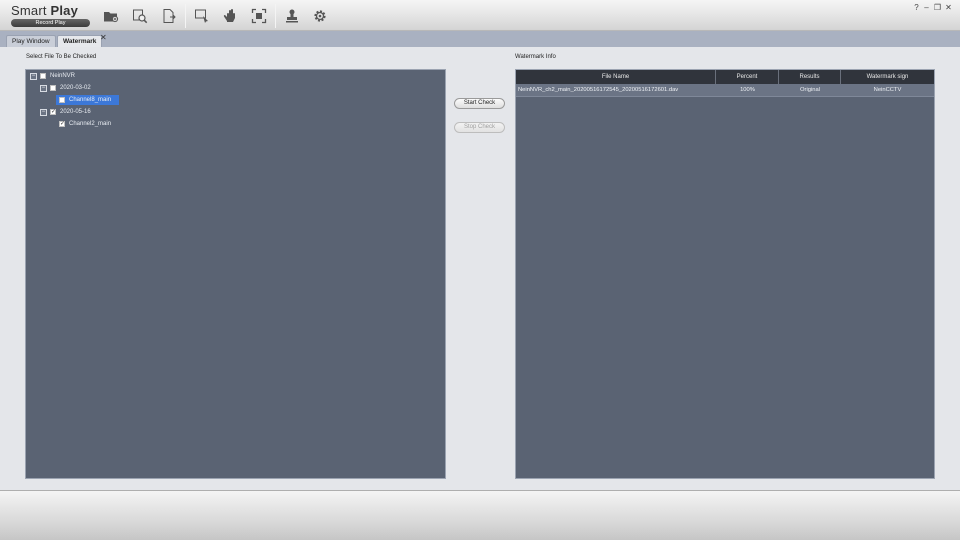 The height and width of the screenshot is (540, 960). What do you see at coordinates (480, 39) in the screenshot?
I see `tab-bar: Play Window Watermark ✕` at bounding box center [480, 39].